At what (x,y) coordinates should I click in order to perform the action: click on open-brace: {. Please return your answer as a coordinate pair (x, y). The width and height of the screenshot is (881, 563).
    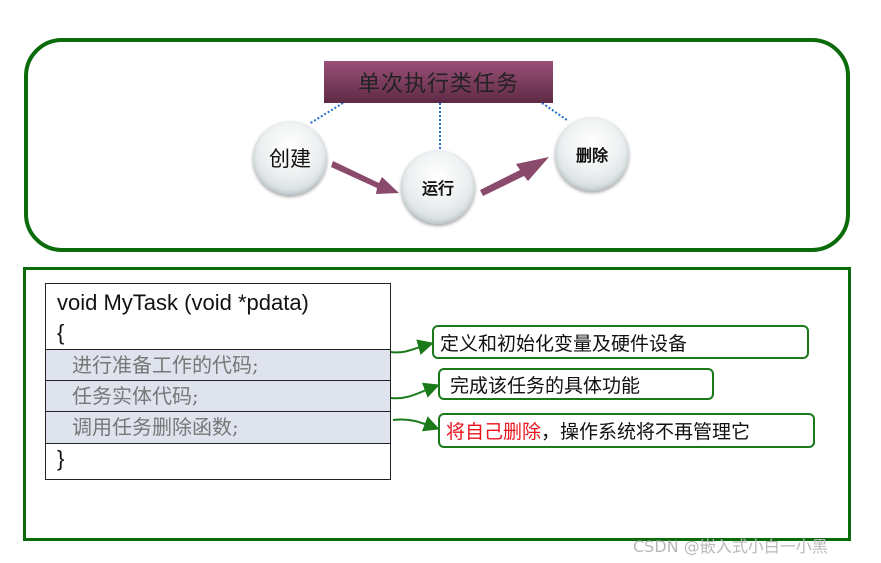
    Looking at the image, I should click on (61, 332).